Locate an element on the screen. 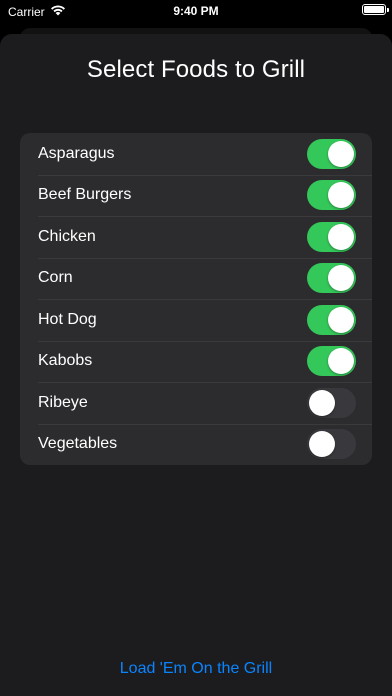 The width and height of the screenshot is (392, 696). status-bar: Carrier 9:40 PM is located at coordinates (196, 11).